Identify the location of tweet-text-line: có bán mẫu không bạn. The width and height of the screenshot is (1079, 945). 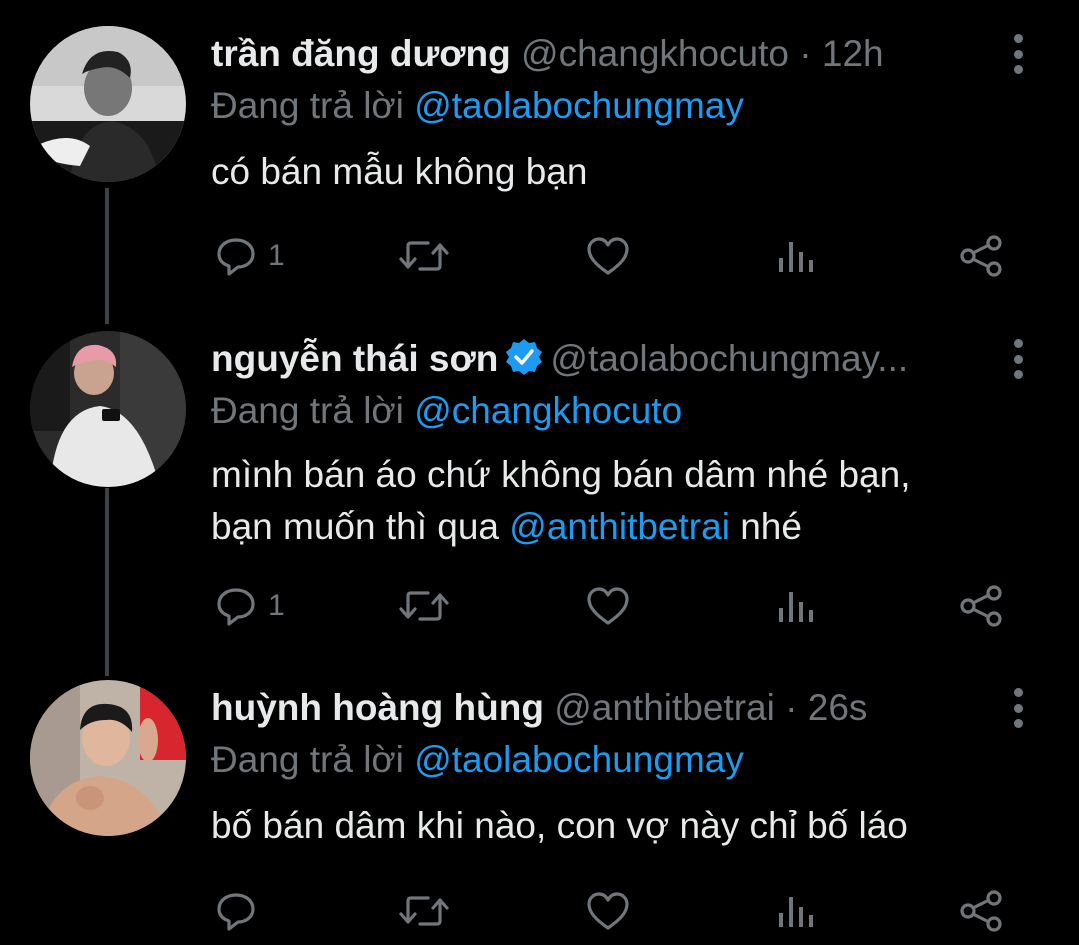
(399, 171).